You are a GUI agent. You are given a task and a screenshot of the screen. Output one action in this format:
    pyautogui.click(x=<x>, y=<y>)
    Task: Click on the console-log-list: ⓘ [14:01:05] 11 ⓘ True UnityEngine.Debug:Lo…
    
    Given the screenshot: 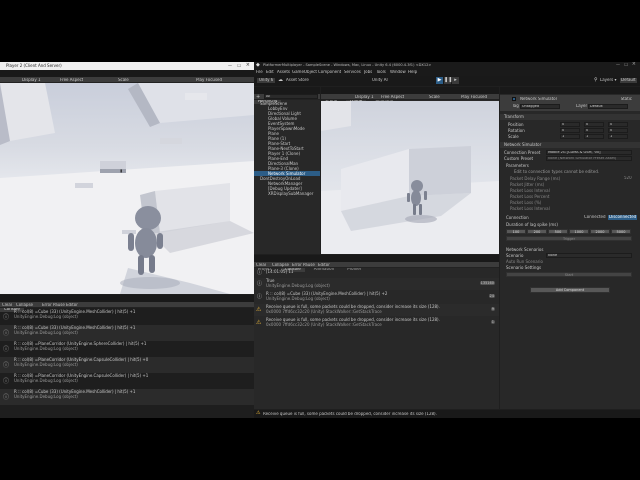 What is the action you would take?
    pyautogui.click(x=376, y=339)
    